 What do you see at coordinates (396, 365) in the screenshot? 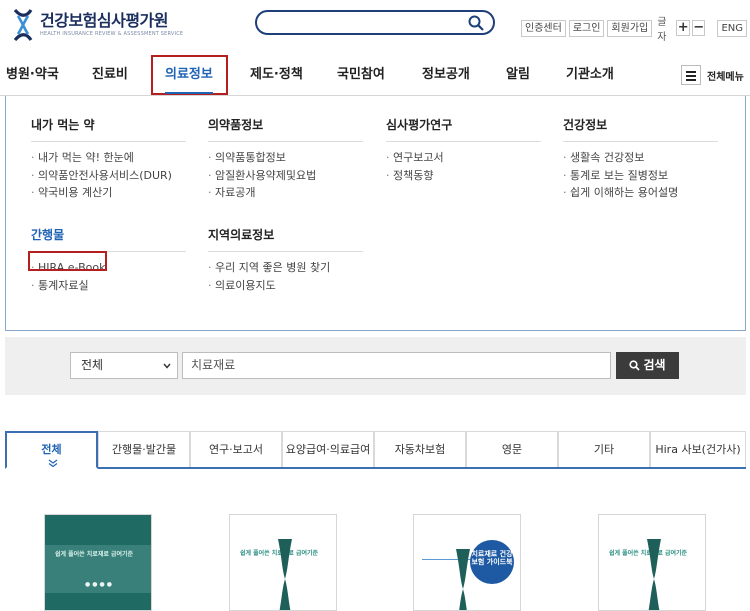
I see `keyword-input: 치료재료` at bounding box center [396, 365].